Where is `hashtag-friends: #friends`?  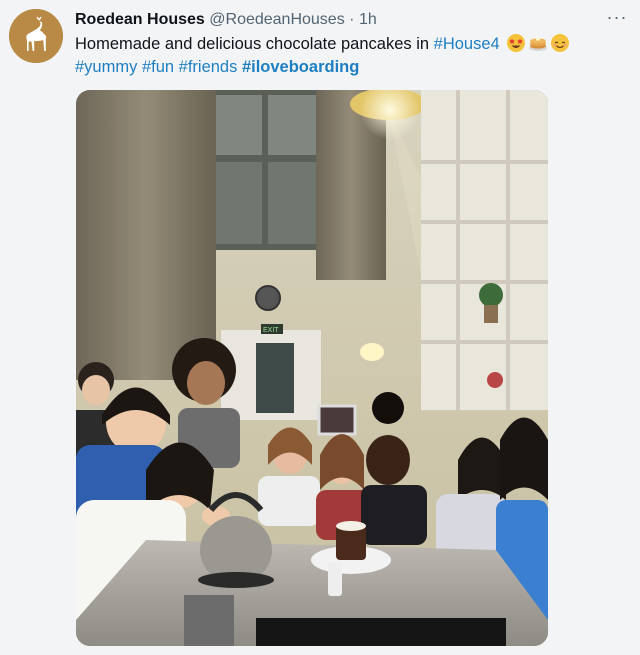
hashtag-friends: #friends is located at coordinates (208, 67).